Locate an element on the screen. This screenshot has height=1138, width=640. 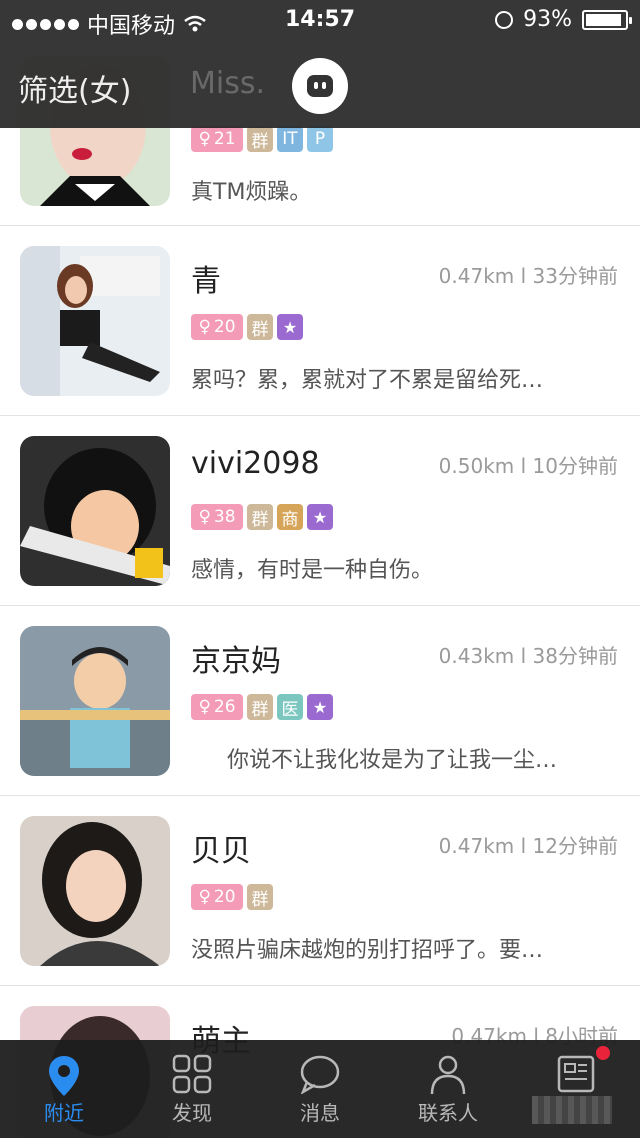
distance-time: 0.43km l 38分钟前 is located at coordinates (528, 656).